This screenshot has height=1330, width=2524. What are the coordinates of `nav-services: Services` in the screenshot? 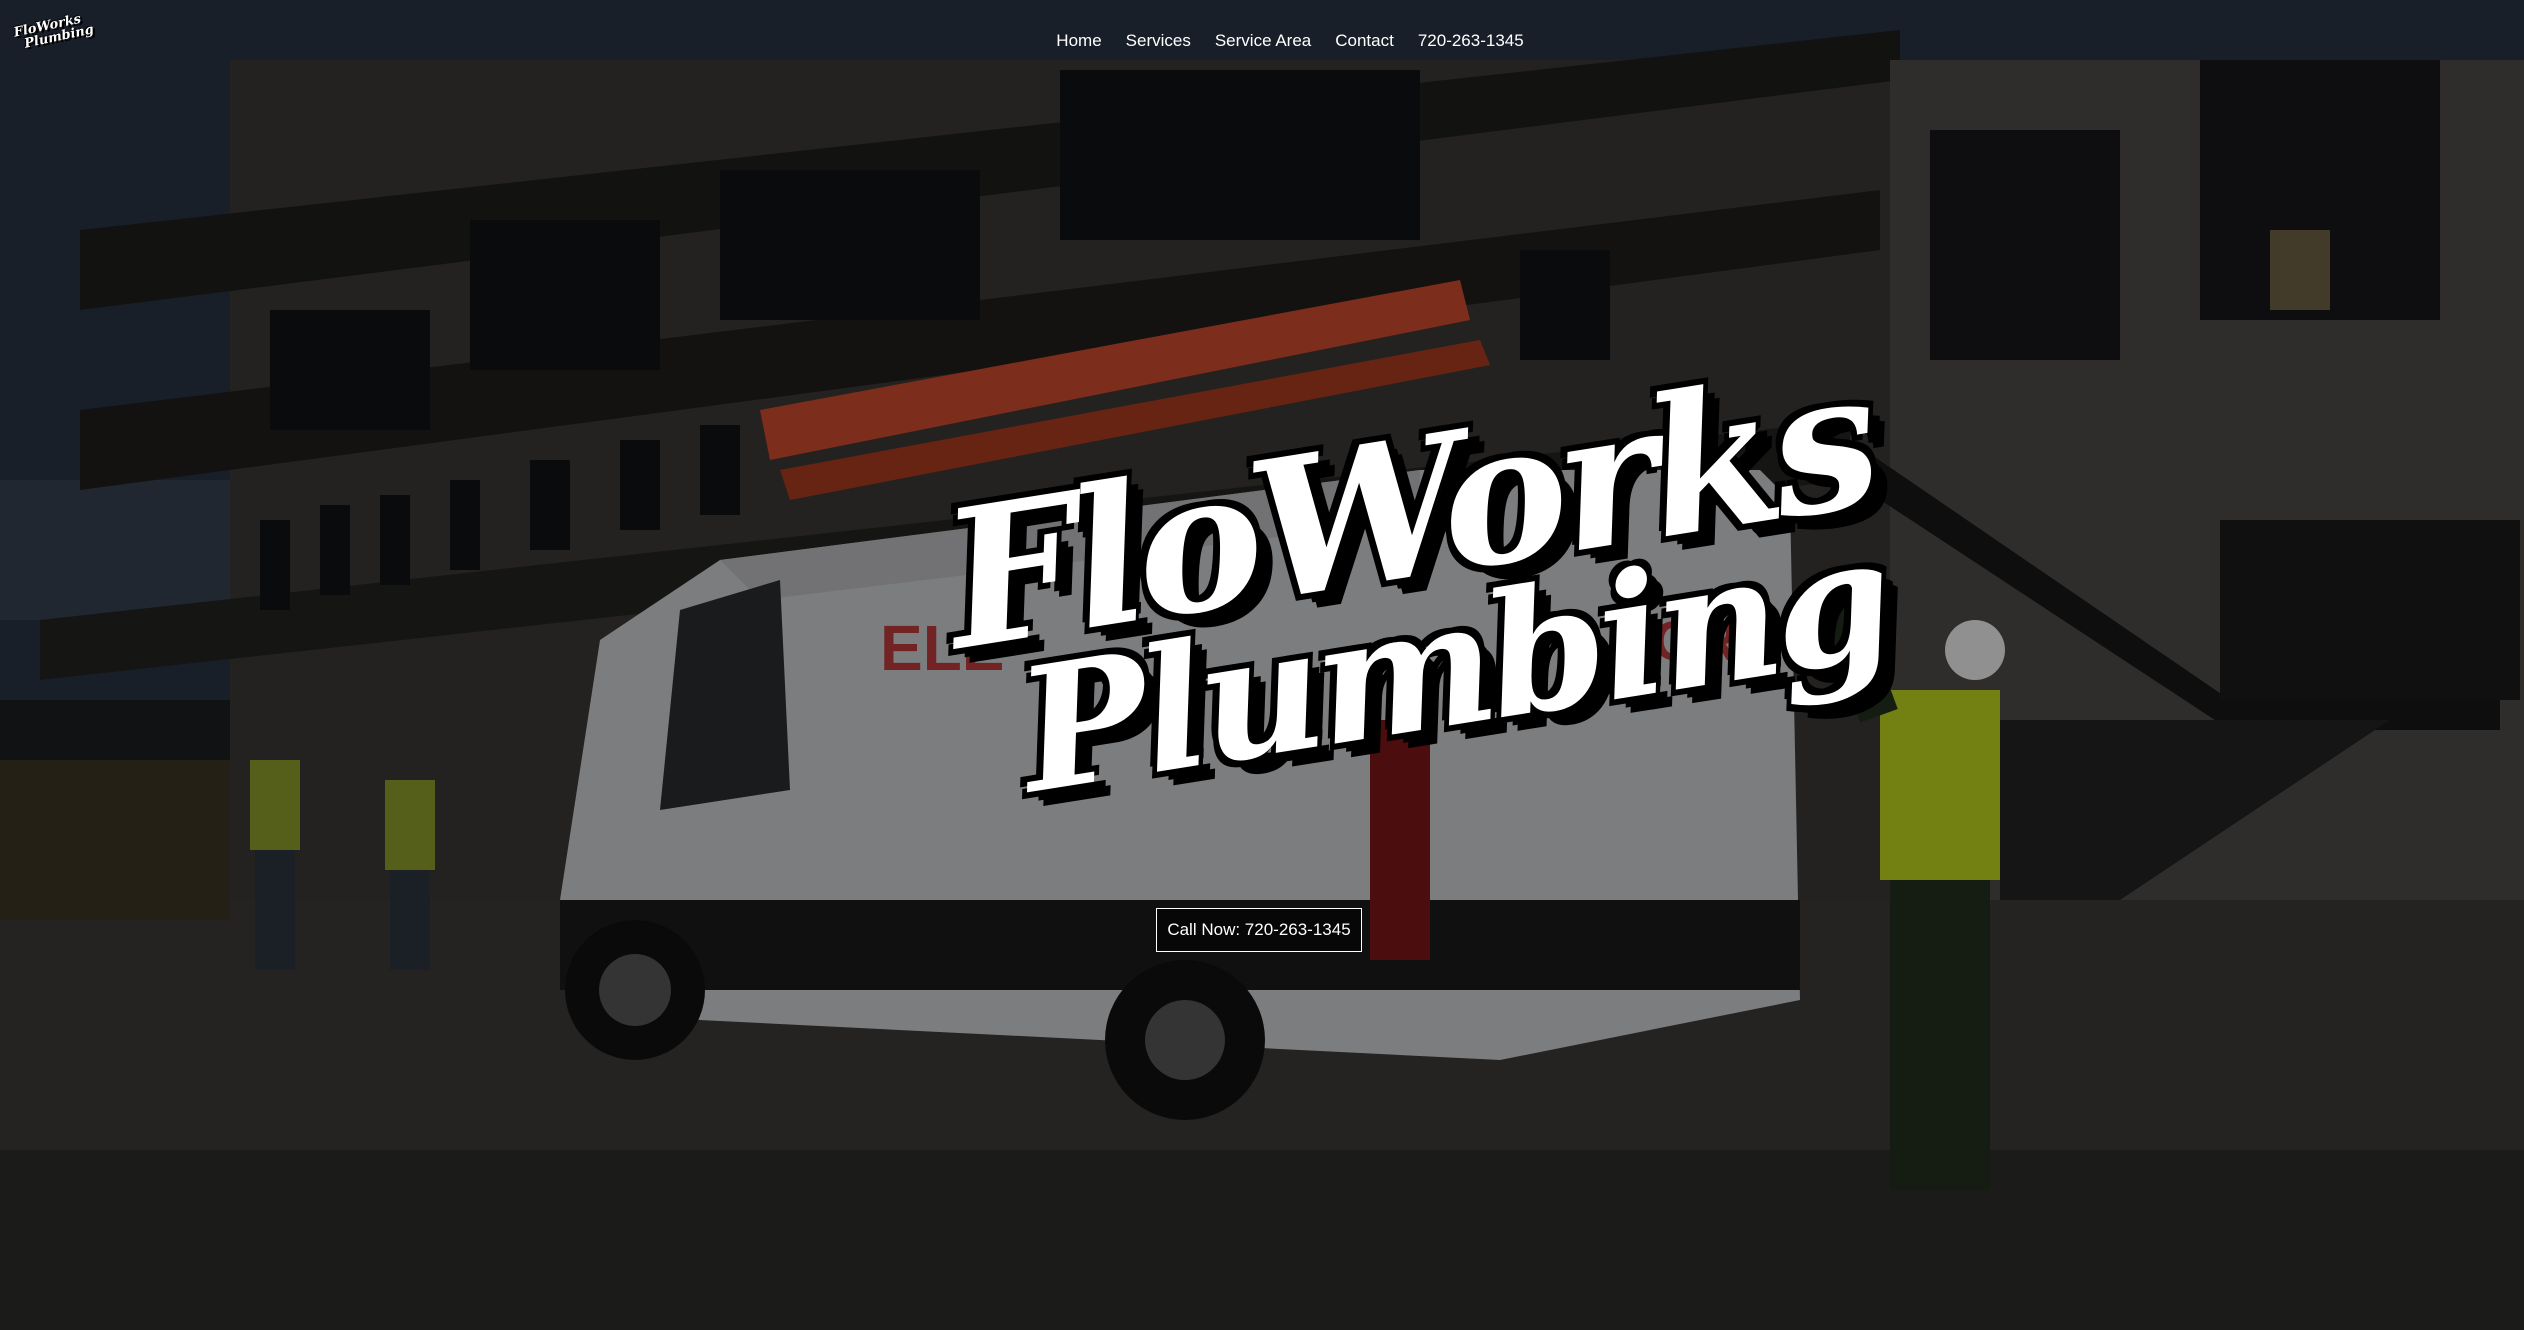 It's located at (1158, 41).